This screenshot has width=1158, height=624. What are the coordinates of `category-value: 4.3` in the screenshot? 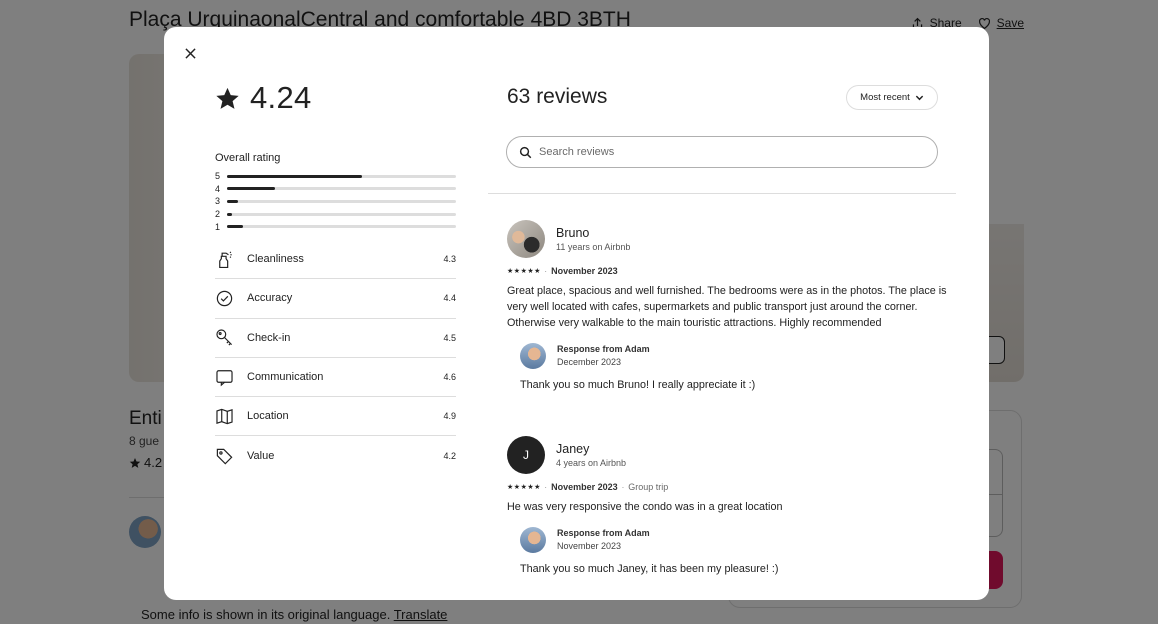 It's located at (449, 259).